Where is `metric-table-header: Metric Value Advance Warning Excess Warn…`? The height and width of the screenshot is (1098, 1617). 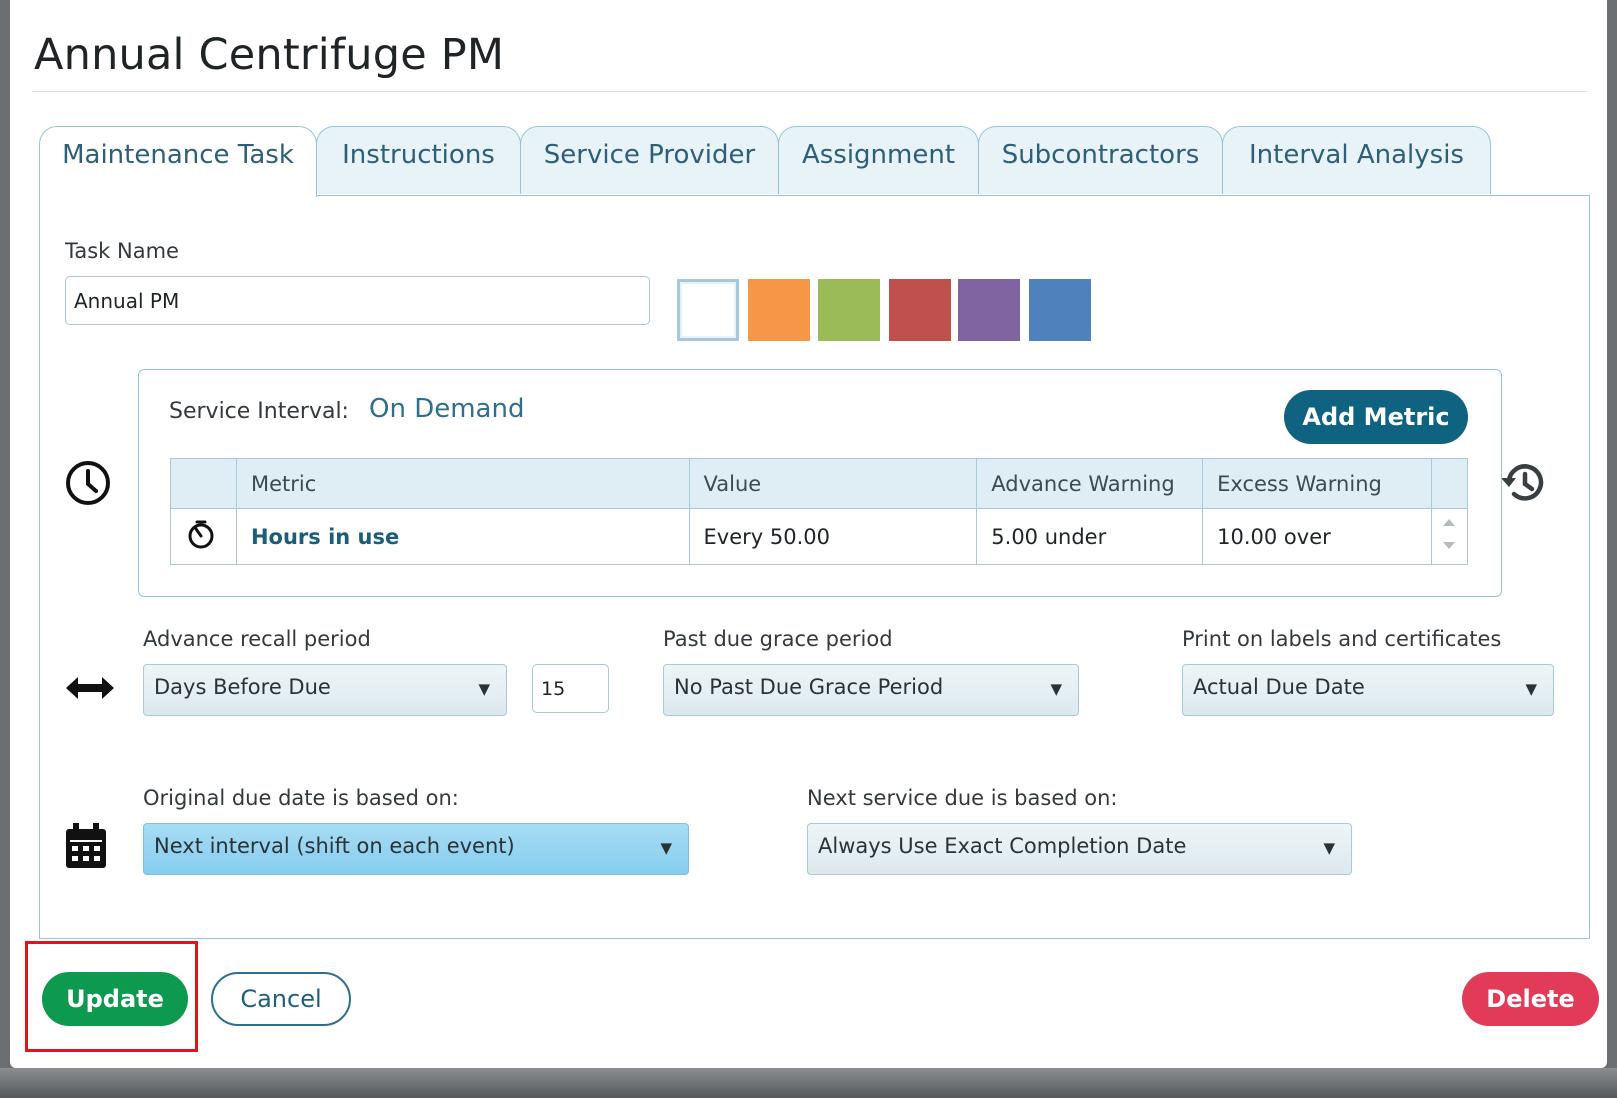
metric-table-header: Metric Value Advance Warning Excess Warn… is located at coordinates (819, 483).